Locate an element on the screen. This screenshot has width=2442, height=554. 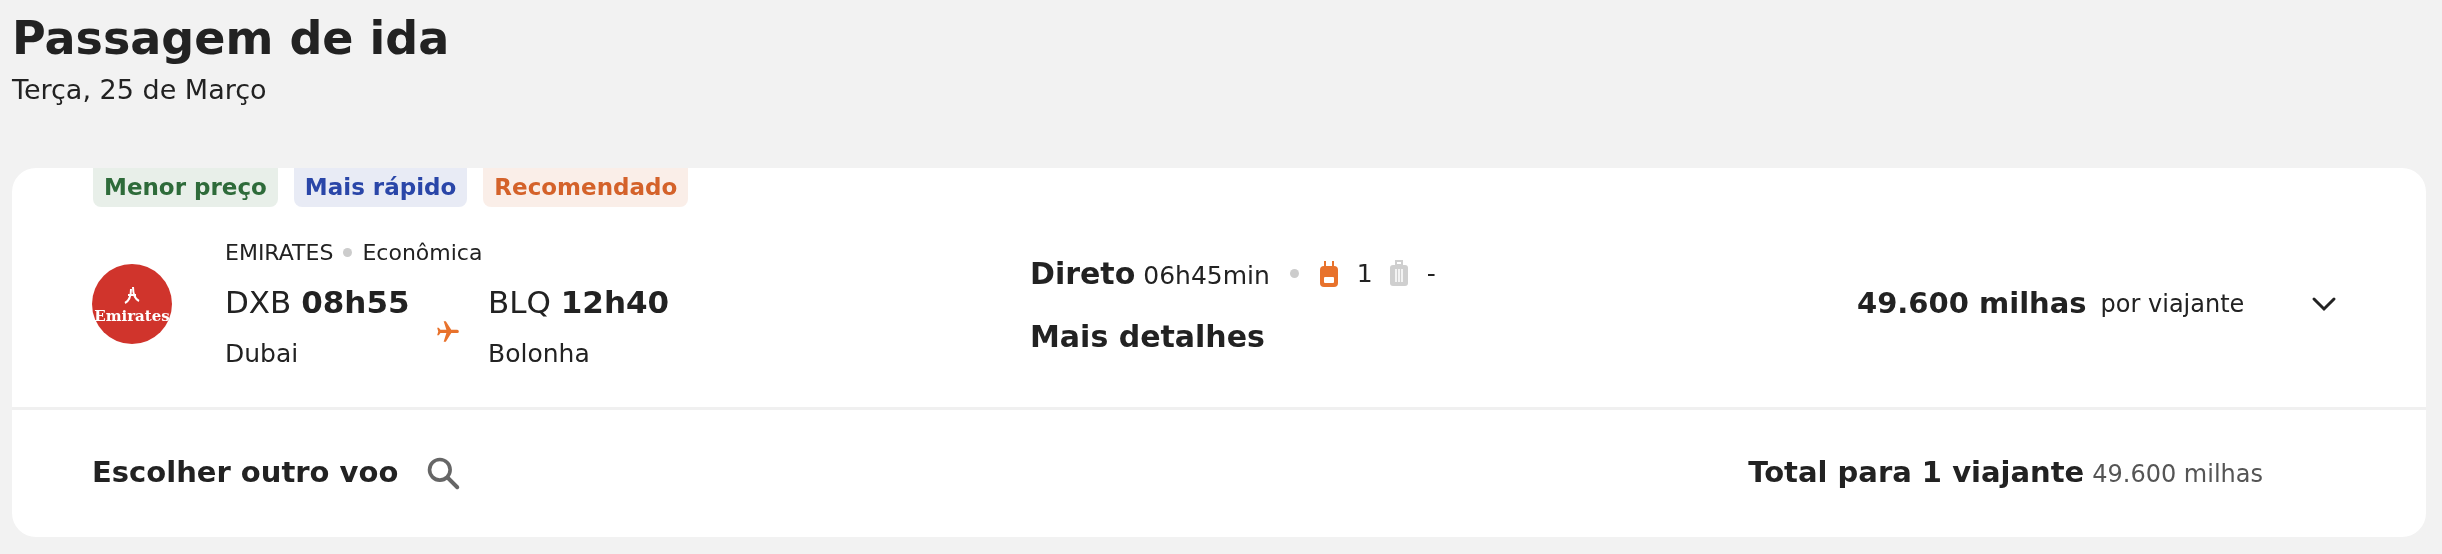
total-label: Total para 1 viajante is located at coordinates (1916, 472).